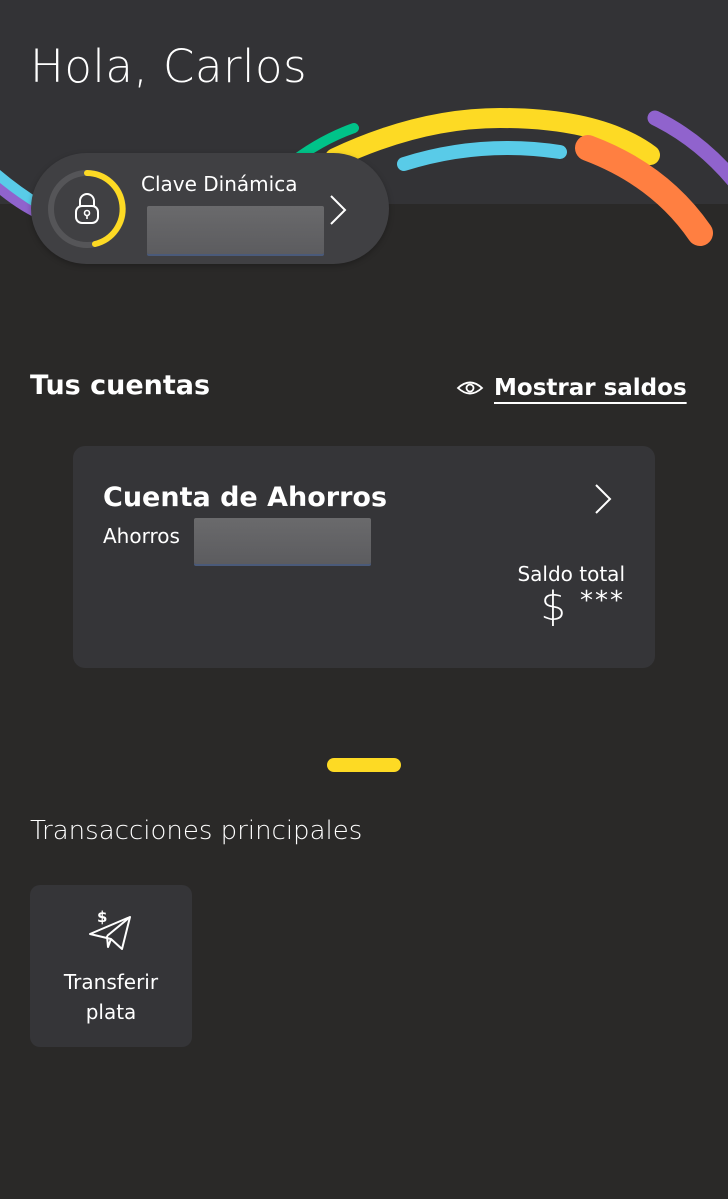  What do you see at coordinates (169, 66) in the screenshot?
I see `greeting-title: Hola, Carlos` at bounding box center [169, 66].